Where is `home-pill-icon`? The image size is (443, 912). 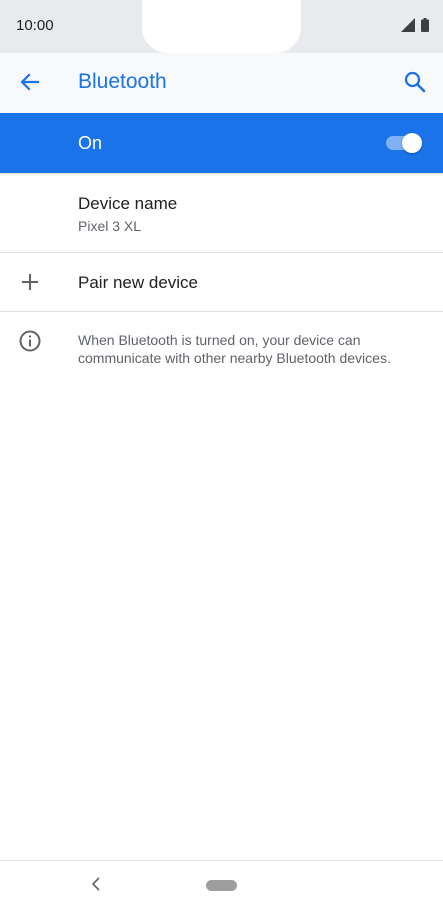
home-pill-icon is located at coordinates (221, 885).